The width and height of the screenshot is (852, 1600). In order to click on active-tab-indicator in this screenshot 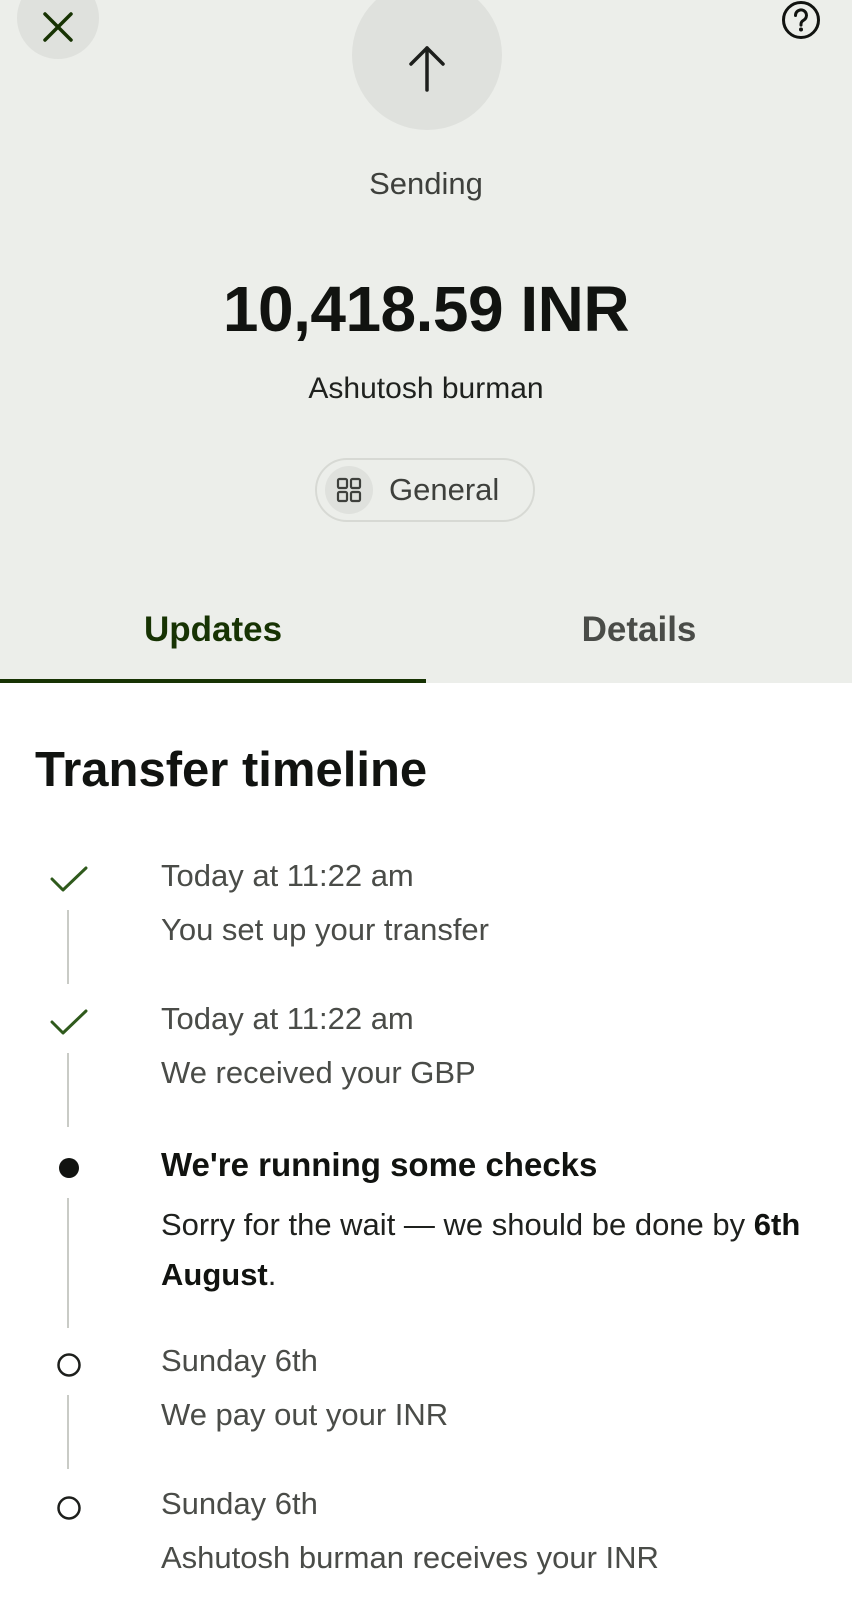, I will do `click(213, 681)`.